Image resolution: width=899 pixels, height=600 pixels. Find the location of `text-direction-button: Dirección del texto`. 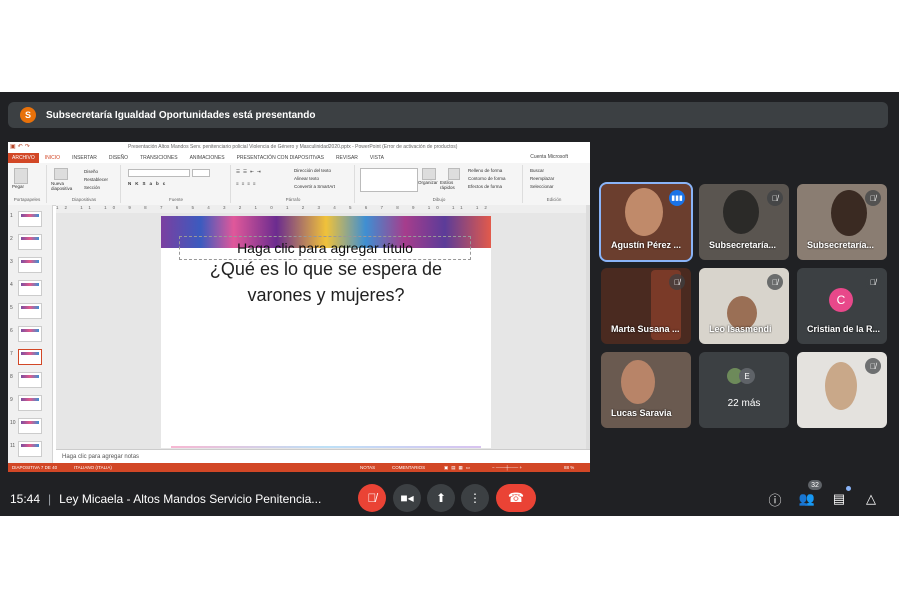

text-direction-button: Dirección del texto is located at coordinates (312, 170).